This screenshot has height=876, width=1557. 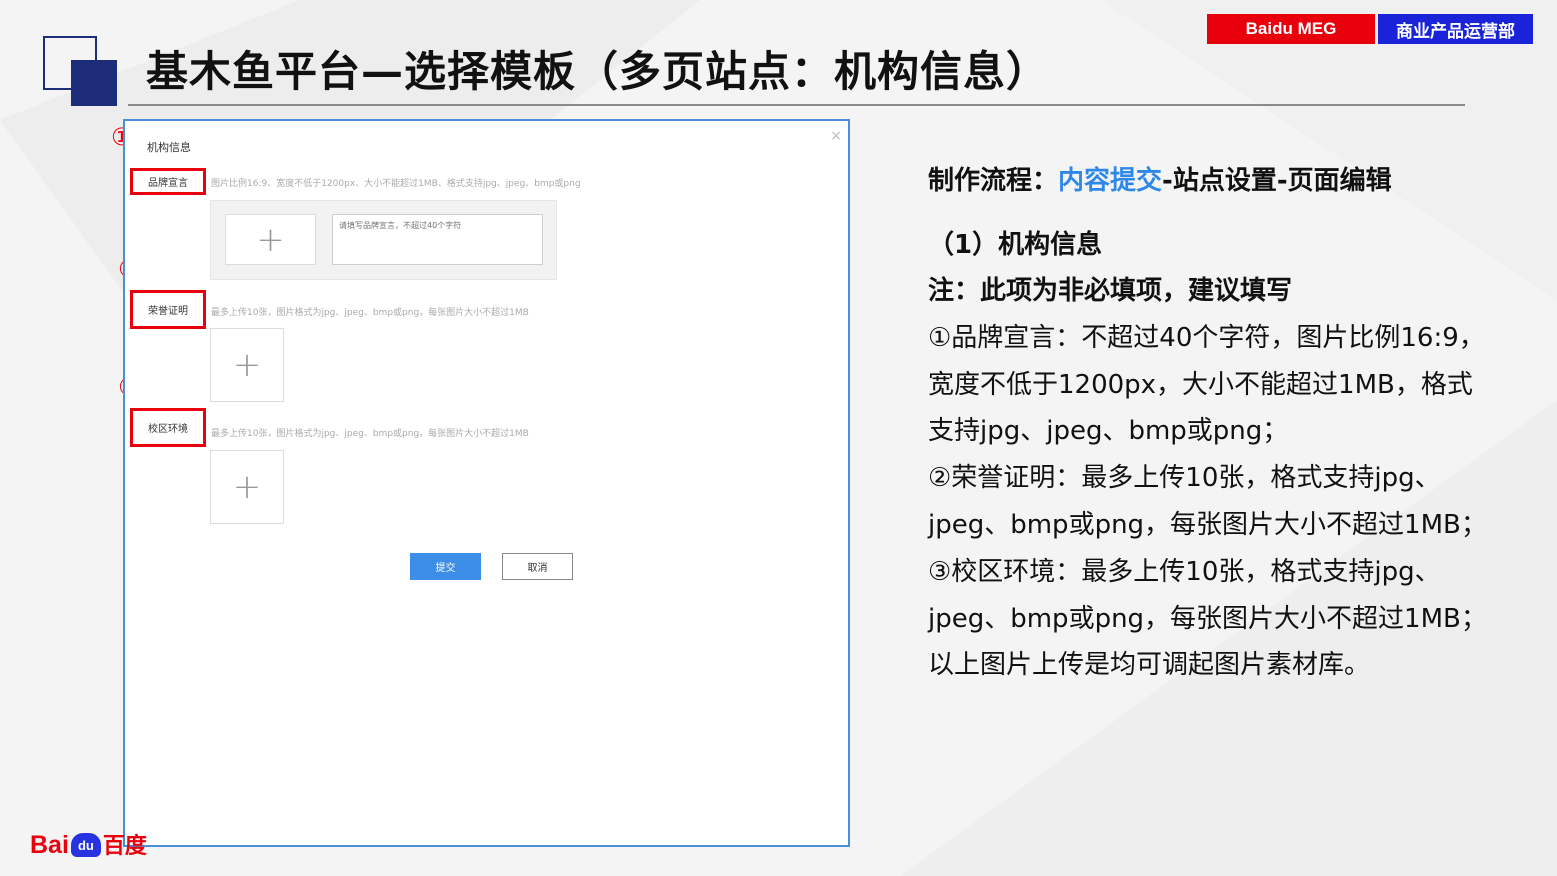 What do you see at coordinates (796, 105) in the screenshot?
I see `title-divider` at bounding box center [796, 105].